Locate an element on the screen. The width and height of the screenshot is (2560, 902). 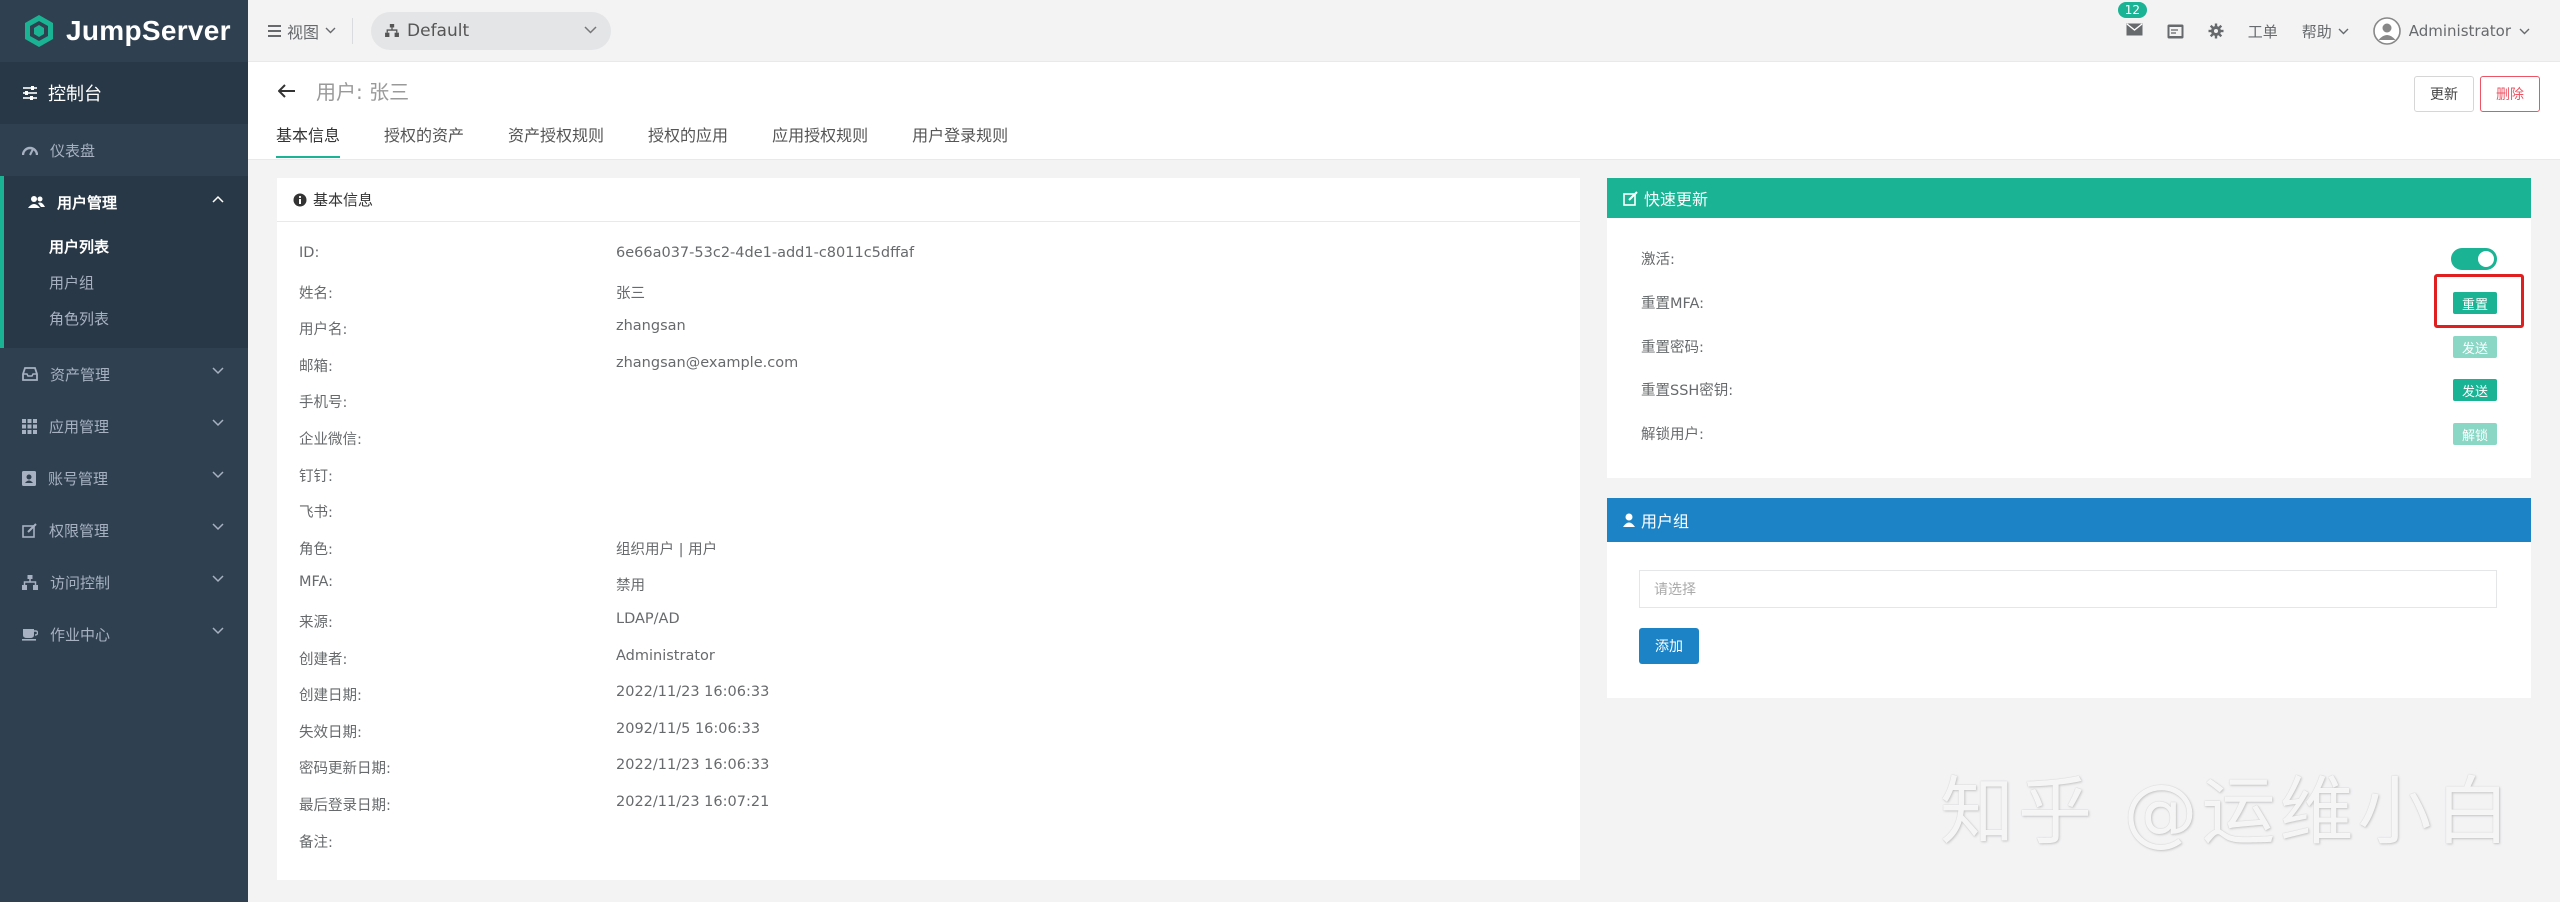
tickets-link: 工单 is located at coordinates (2263, 31).